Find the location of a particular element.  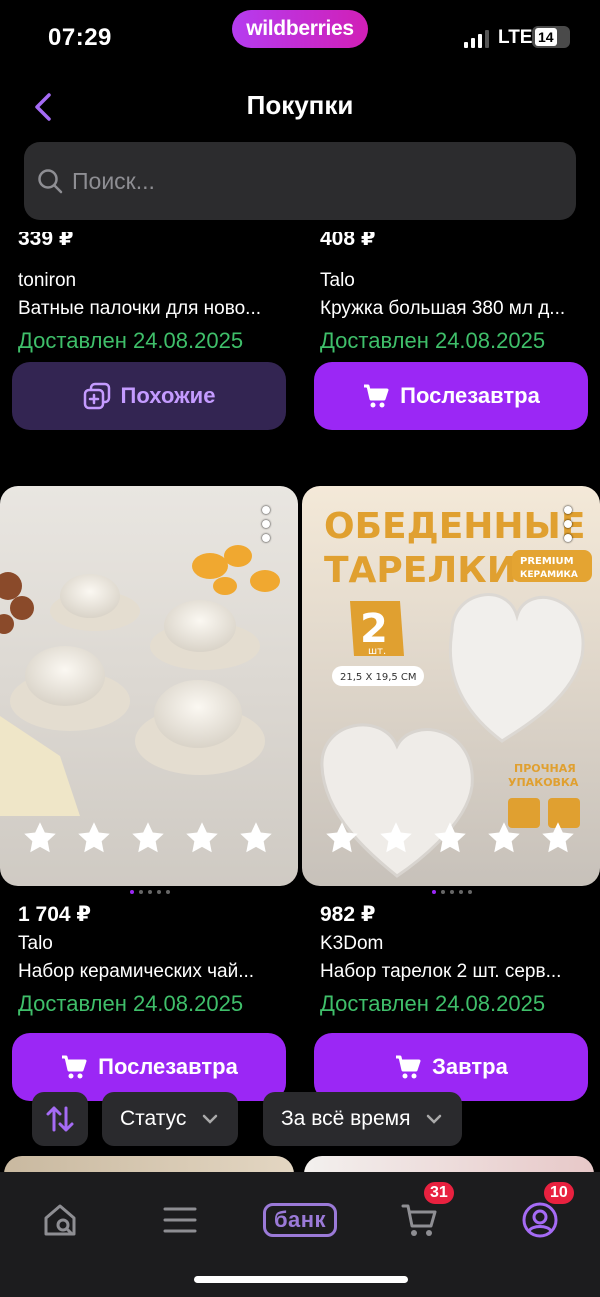

delivery-date-button: Завтра is located at coordinates (451, 1067).